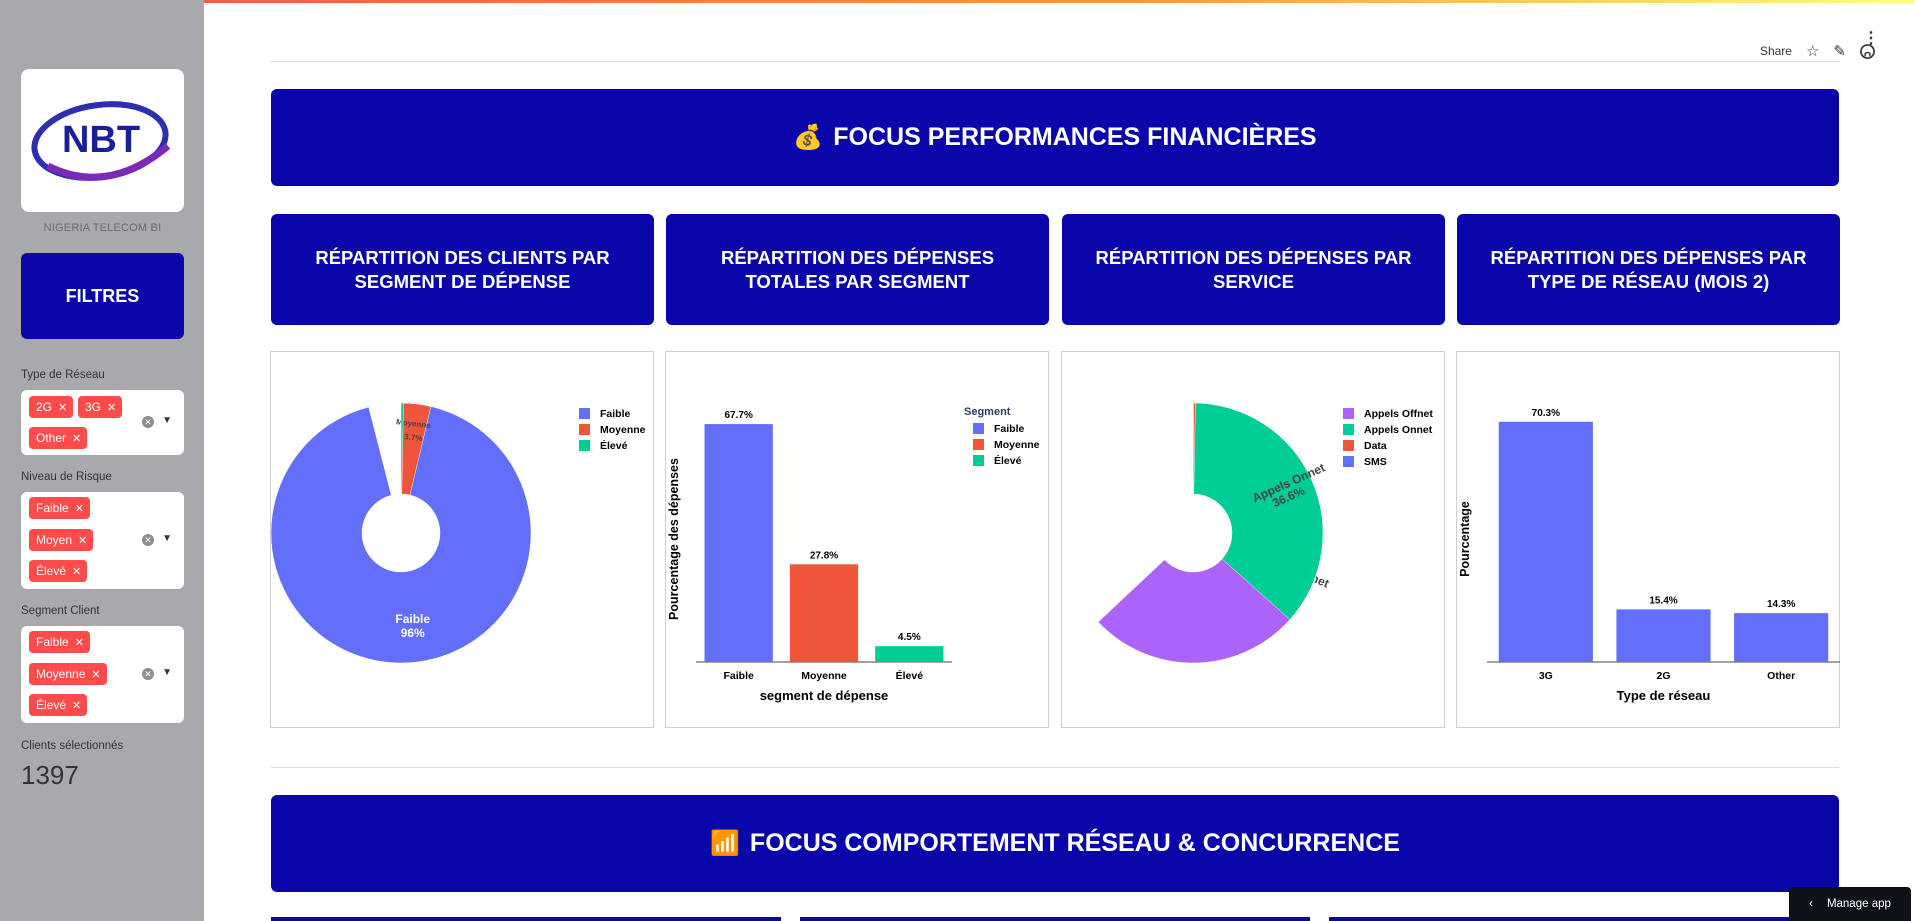 This screenshot has width=1915, height=921. Describe the element at coordinates (1055, 61) in the screenshot. I see `header-divider` at that location.